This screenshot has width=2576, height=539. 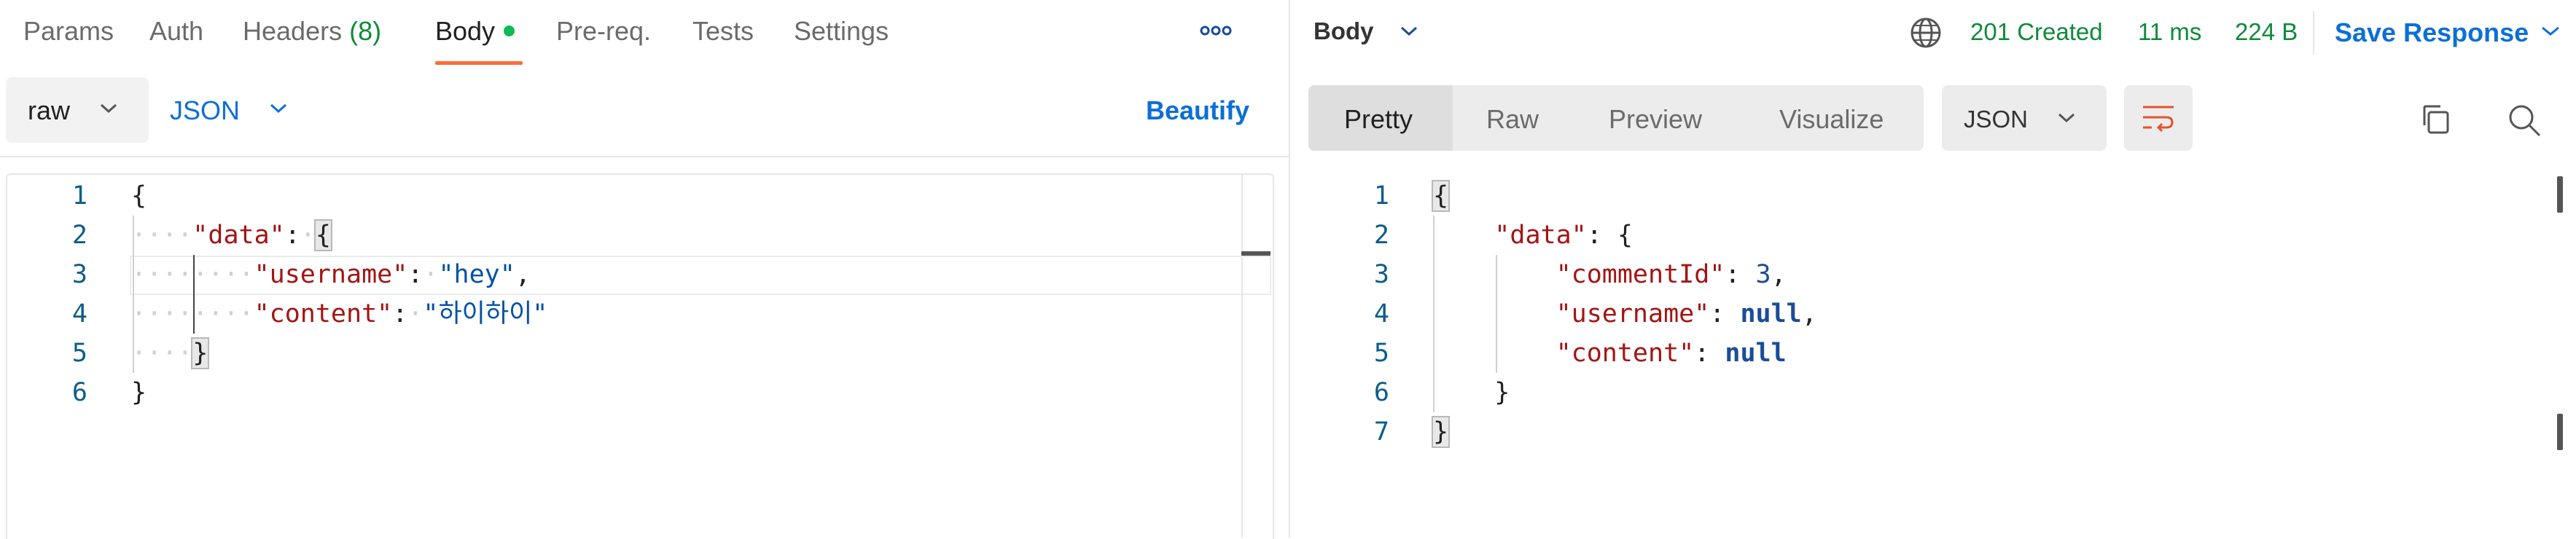 What do you see at coordinates (232, 235) in the screenshot?
I see `code-line-2: ····"data":·{` at bounding box center [232, 235].